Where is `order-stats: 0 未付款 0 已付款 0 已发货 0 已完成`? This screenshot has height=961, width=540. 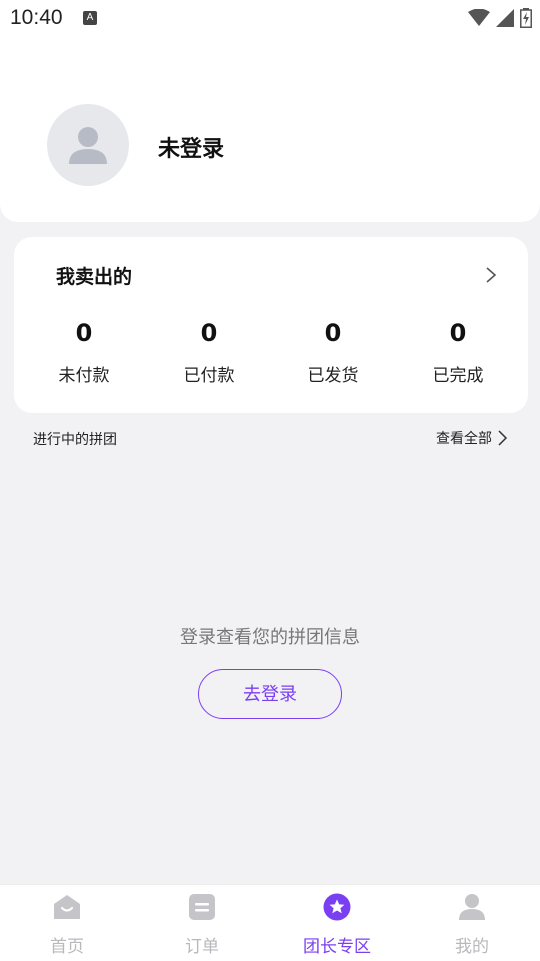 order-stats: 0 未付款 0 已付款 0 已发货 0 已完成 is located at coordinates (271, 355).